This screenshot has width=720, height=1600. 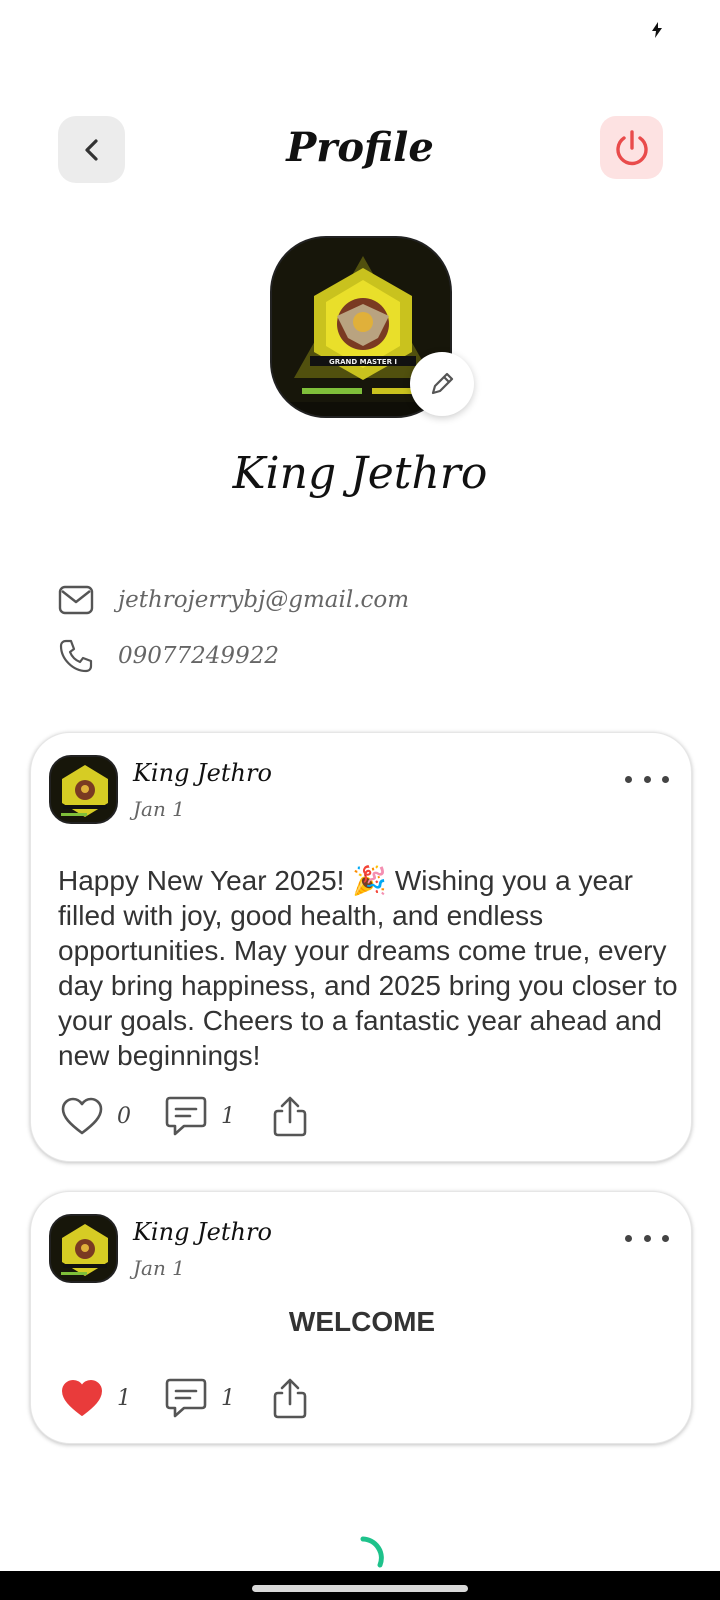 I want to click on mail-icon, so click(x=76, y=600).